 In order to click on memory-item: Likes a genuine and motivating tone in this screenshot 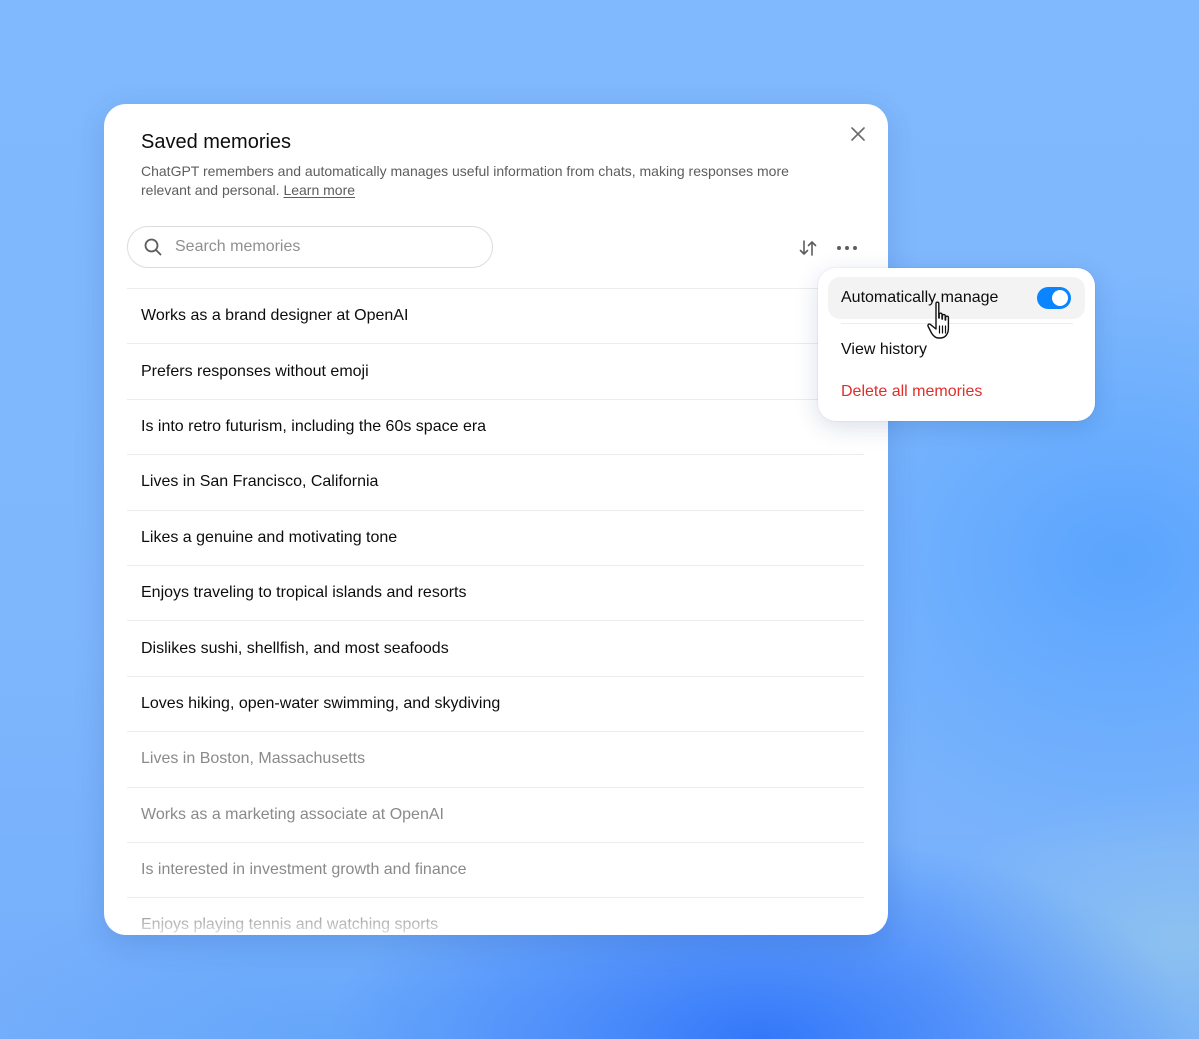, I will do `click(495, 537)`.